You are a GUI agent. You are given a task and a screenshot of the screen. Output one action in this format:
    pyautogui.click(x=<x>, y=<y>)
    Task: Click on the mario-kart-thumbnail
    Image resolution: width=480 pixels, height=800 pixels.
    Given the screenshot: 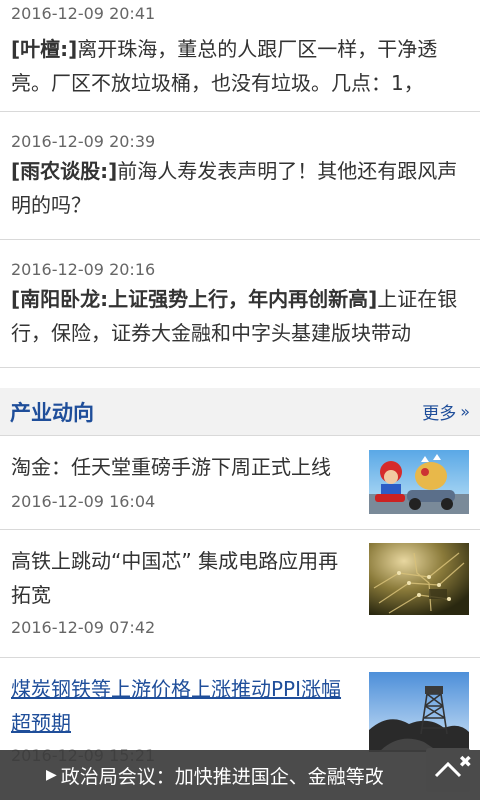 What is the action you would take?
    pyautogui.click(x=419, y=482)
    